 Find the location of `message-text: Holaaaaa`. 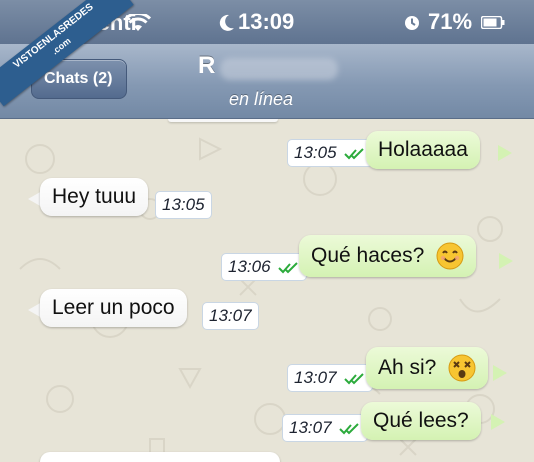

message-text: Holaaaaa is located at coordinates (423, 149).